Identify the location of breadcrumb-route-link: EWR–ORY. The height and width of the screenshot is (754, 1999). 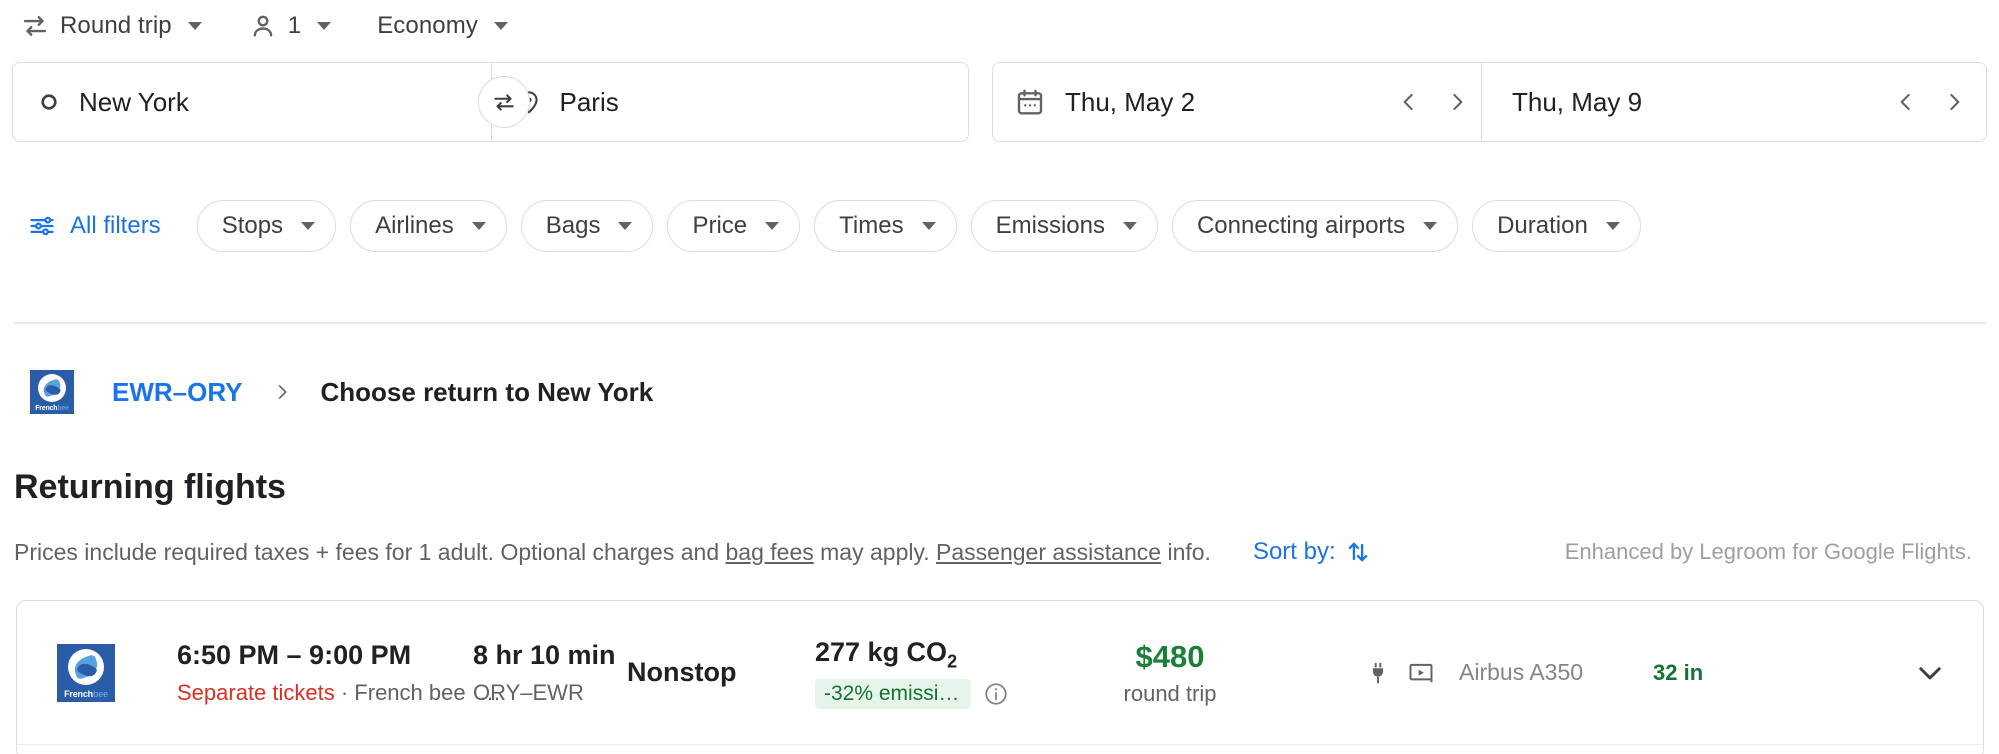
(177, 392).